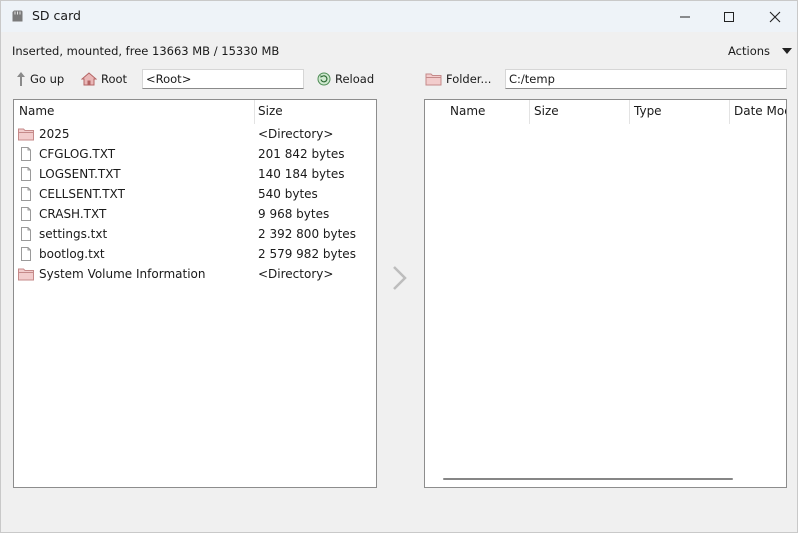 This screenshot has width=798, height=533. What do you see at coordinates (355, 79) in the screenshot?
I see `reload-label: Reload` at bounding box center [355, 79].